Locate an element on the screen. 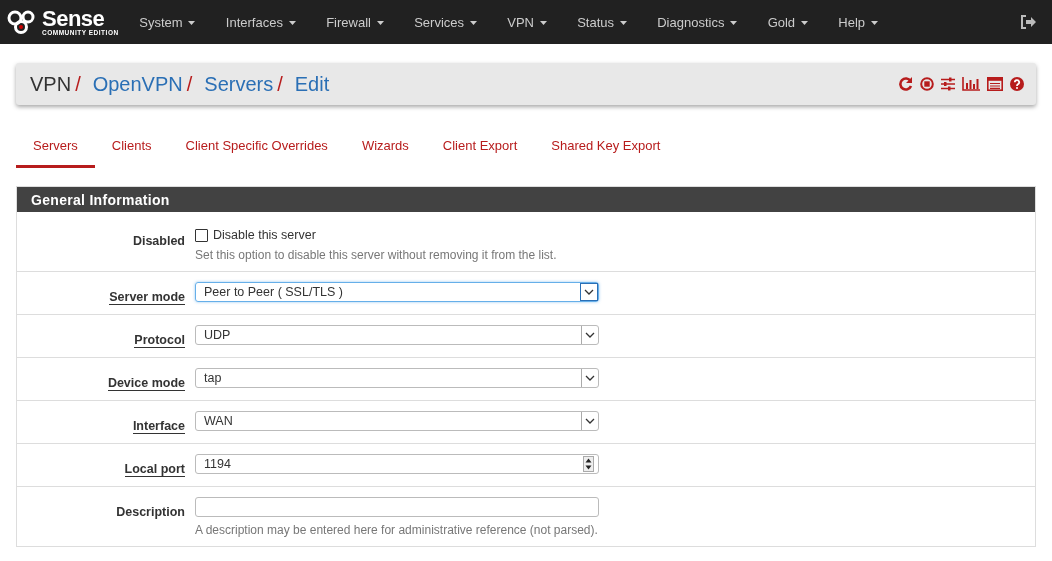 Image resolution: width=1052 pixels, height=561 pixels. field-label-link: Protocol is located at coordinates (159, 340).